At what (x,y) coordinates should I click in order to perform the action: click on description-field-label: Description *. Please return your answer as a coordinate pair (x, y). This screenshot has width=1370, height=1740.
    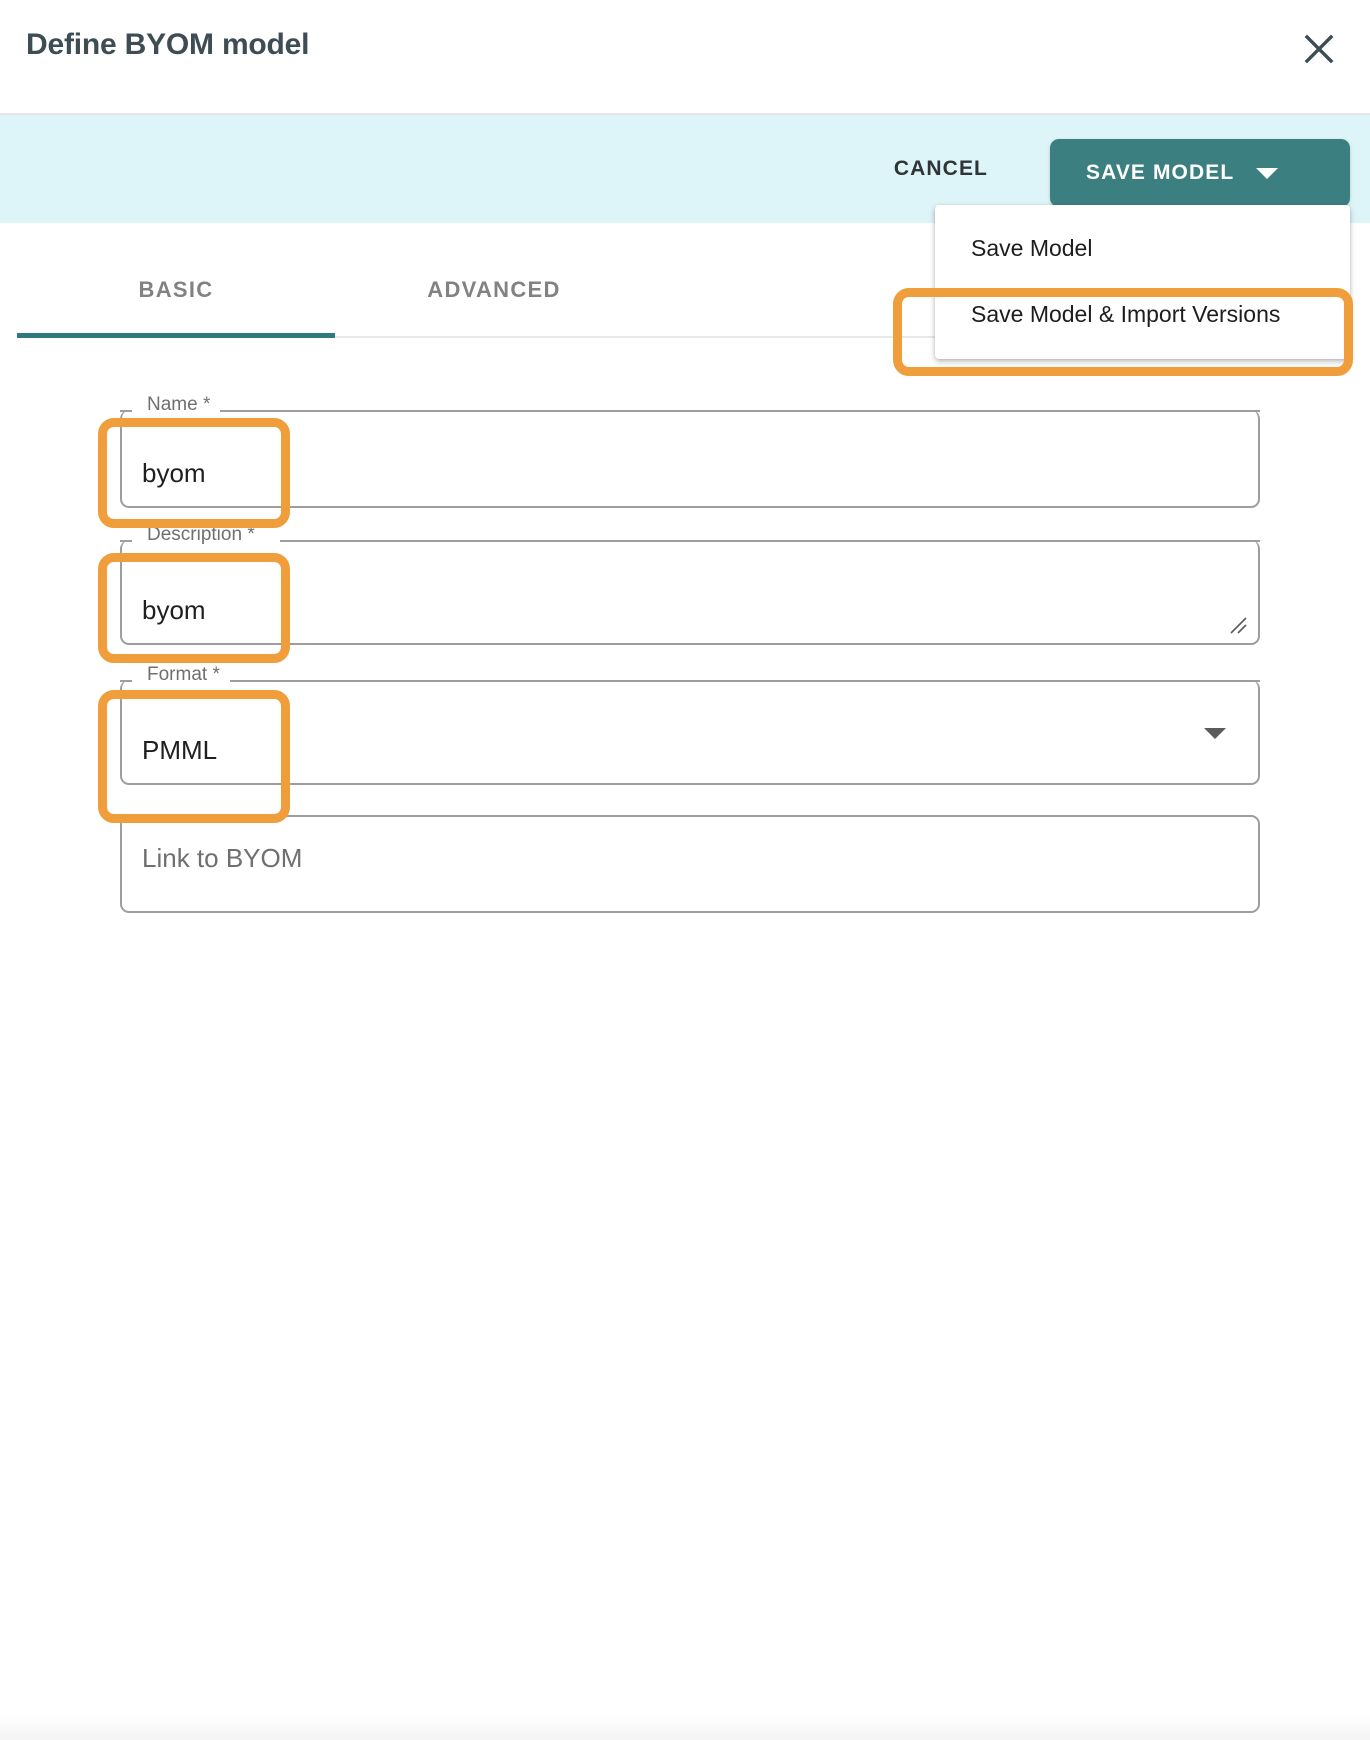
    Looking at the image, I should click on (201, 534).